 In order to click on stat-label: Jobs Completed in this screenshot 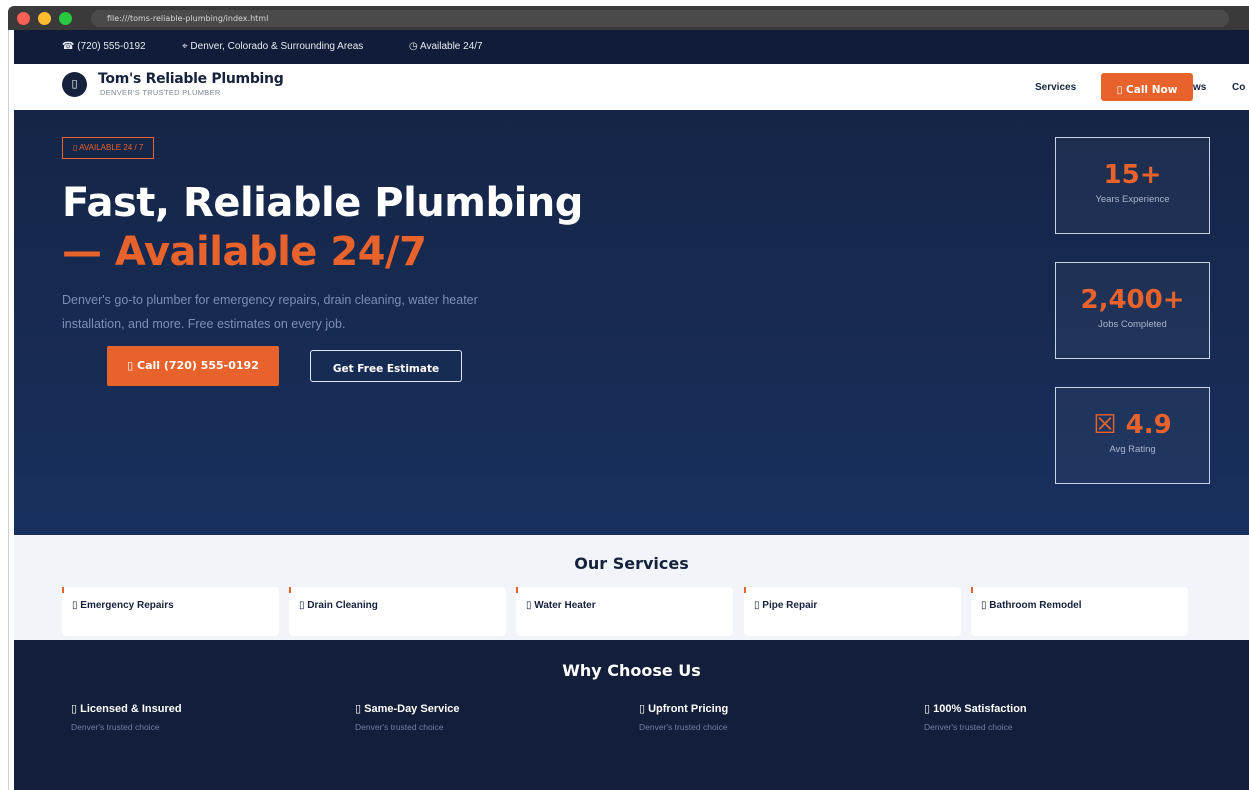, I will do `click(1132, 324)`.